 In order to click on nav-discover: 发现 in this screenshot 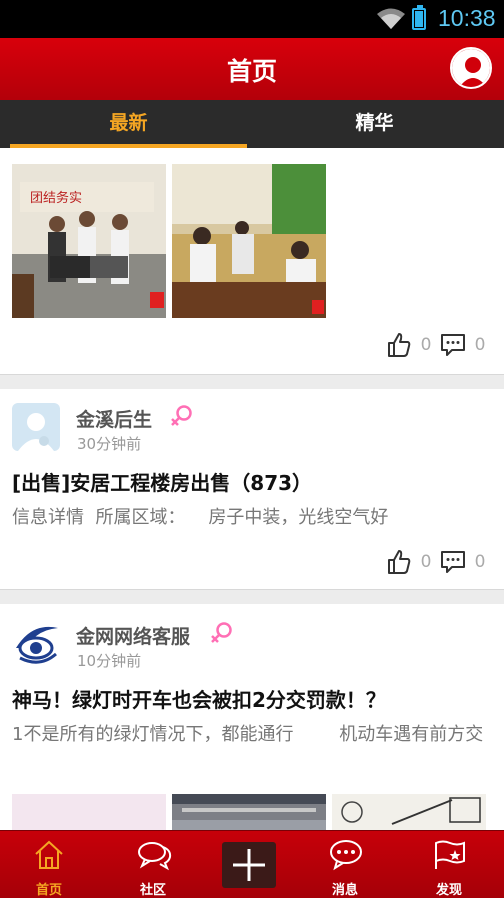, I will do `click(449, 864)`.